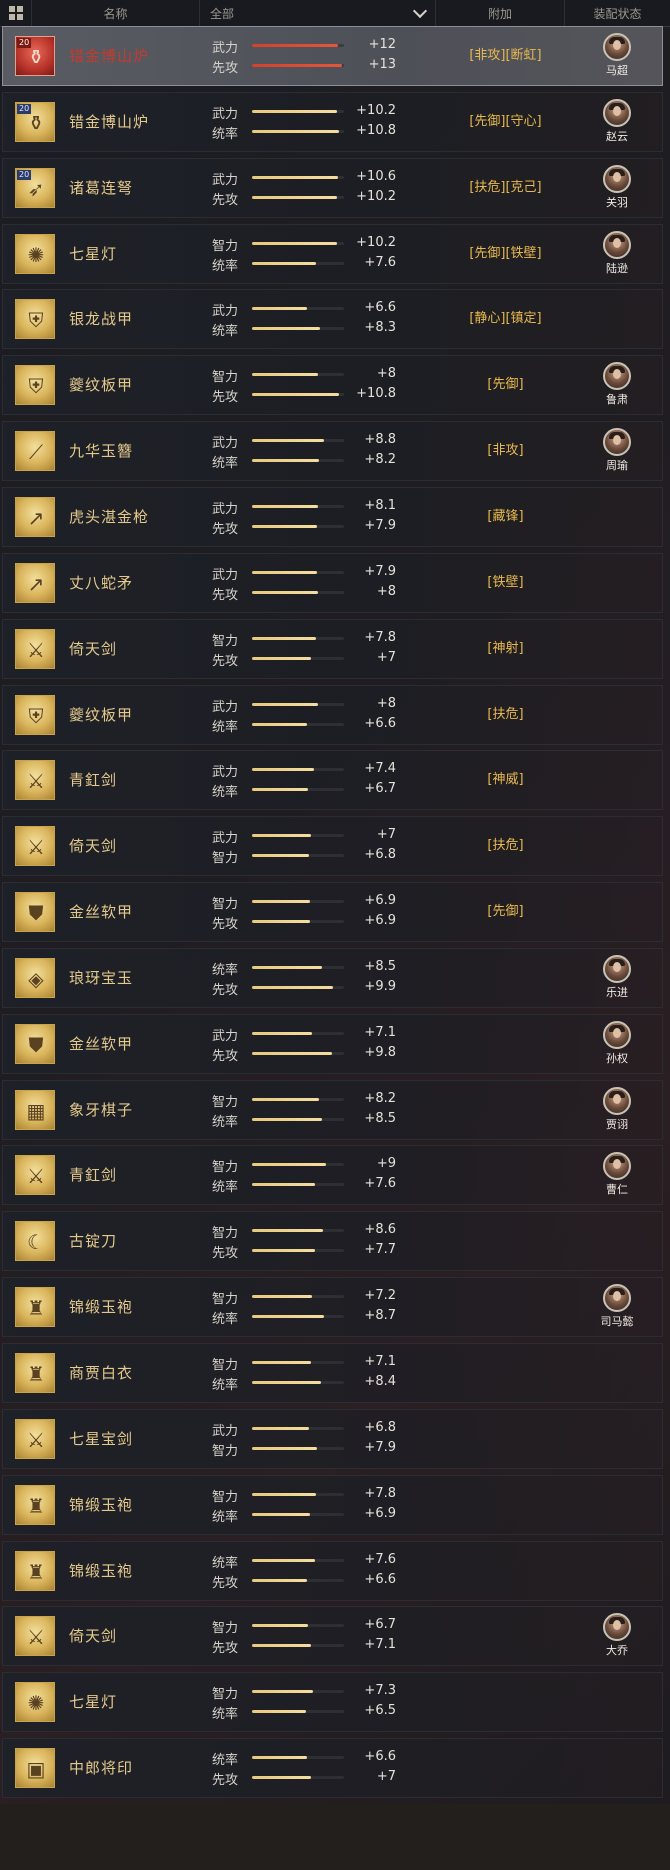 The height and width of the screenshot is (1870, 670). Describe the element at coordinates (35, 188) in the screenshot. I see `crossbow-icon: ➶ 20` at that location.